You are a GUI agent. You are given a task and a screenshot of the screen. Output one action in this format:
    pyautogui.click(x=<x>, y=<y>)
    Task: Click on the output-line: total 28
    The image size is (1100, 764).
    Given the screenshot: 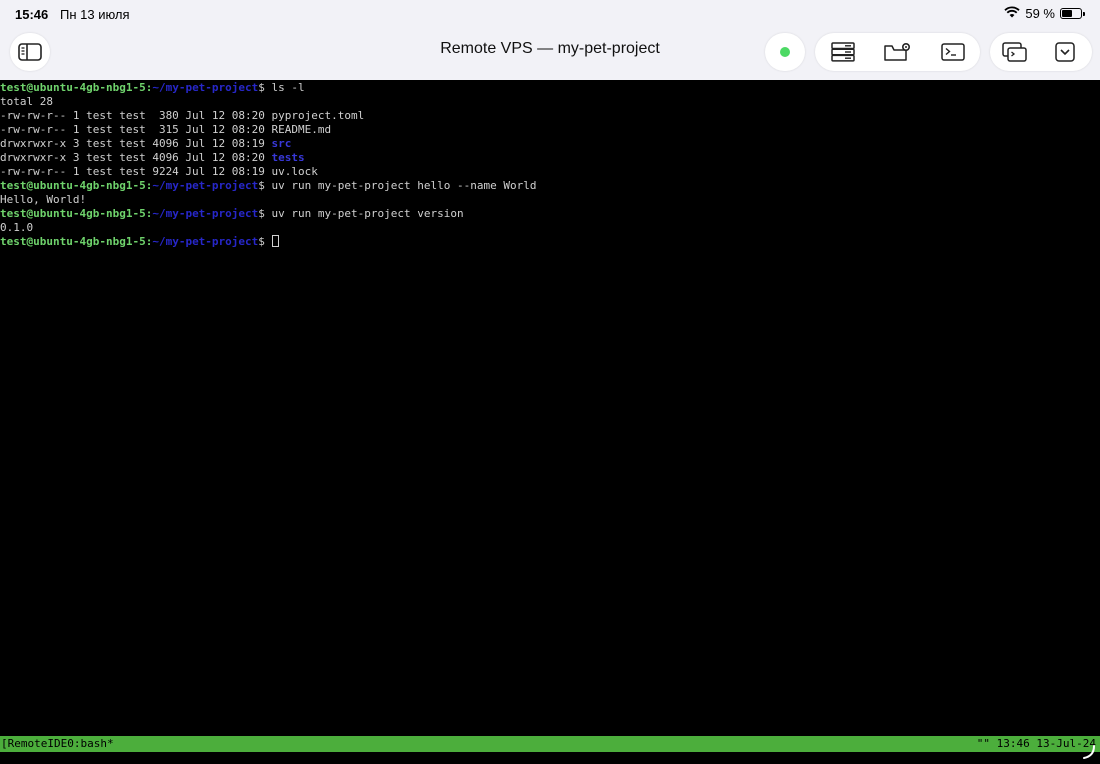 What is the action you would take?
    pyautogui.click(x=26, y=101)
    